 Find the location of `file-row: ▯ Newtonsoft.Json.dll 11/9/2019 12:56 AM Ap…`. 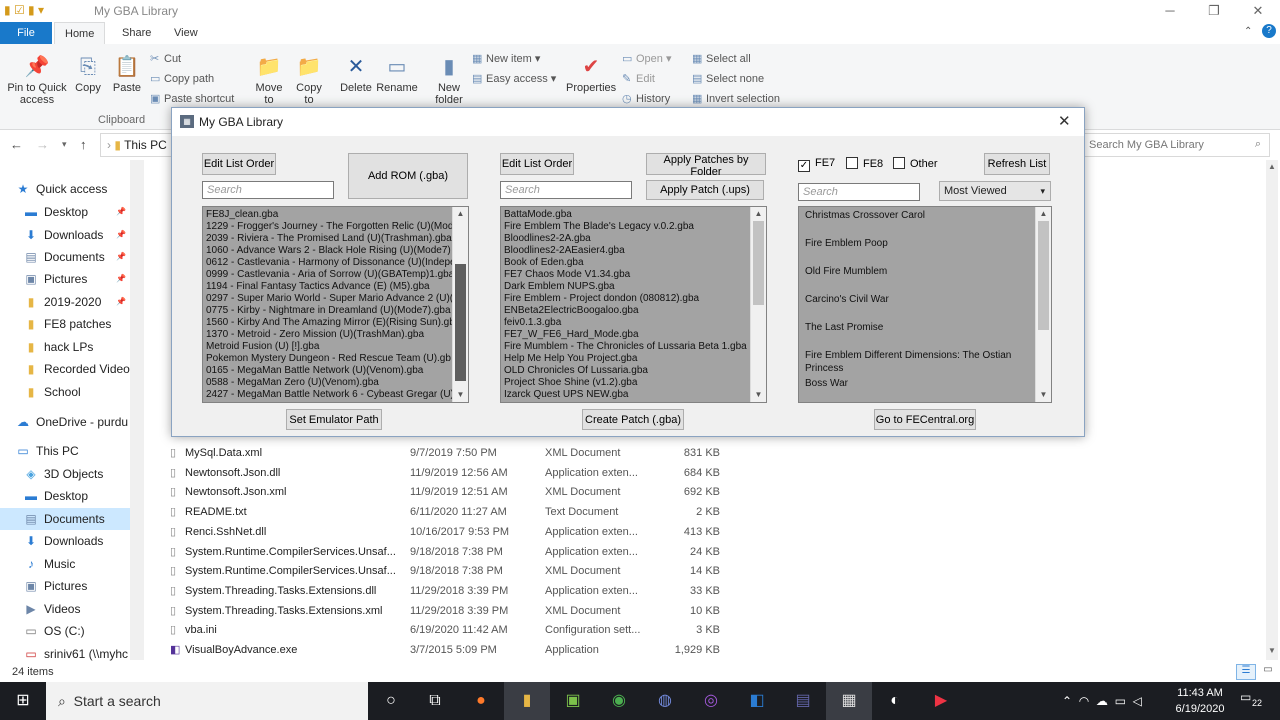

file-row: ▯ Newtonsoft.Json.dll 11/9/2019 12:56 AM Ap… is located at coordinates (450, 473).